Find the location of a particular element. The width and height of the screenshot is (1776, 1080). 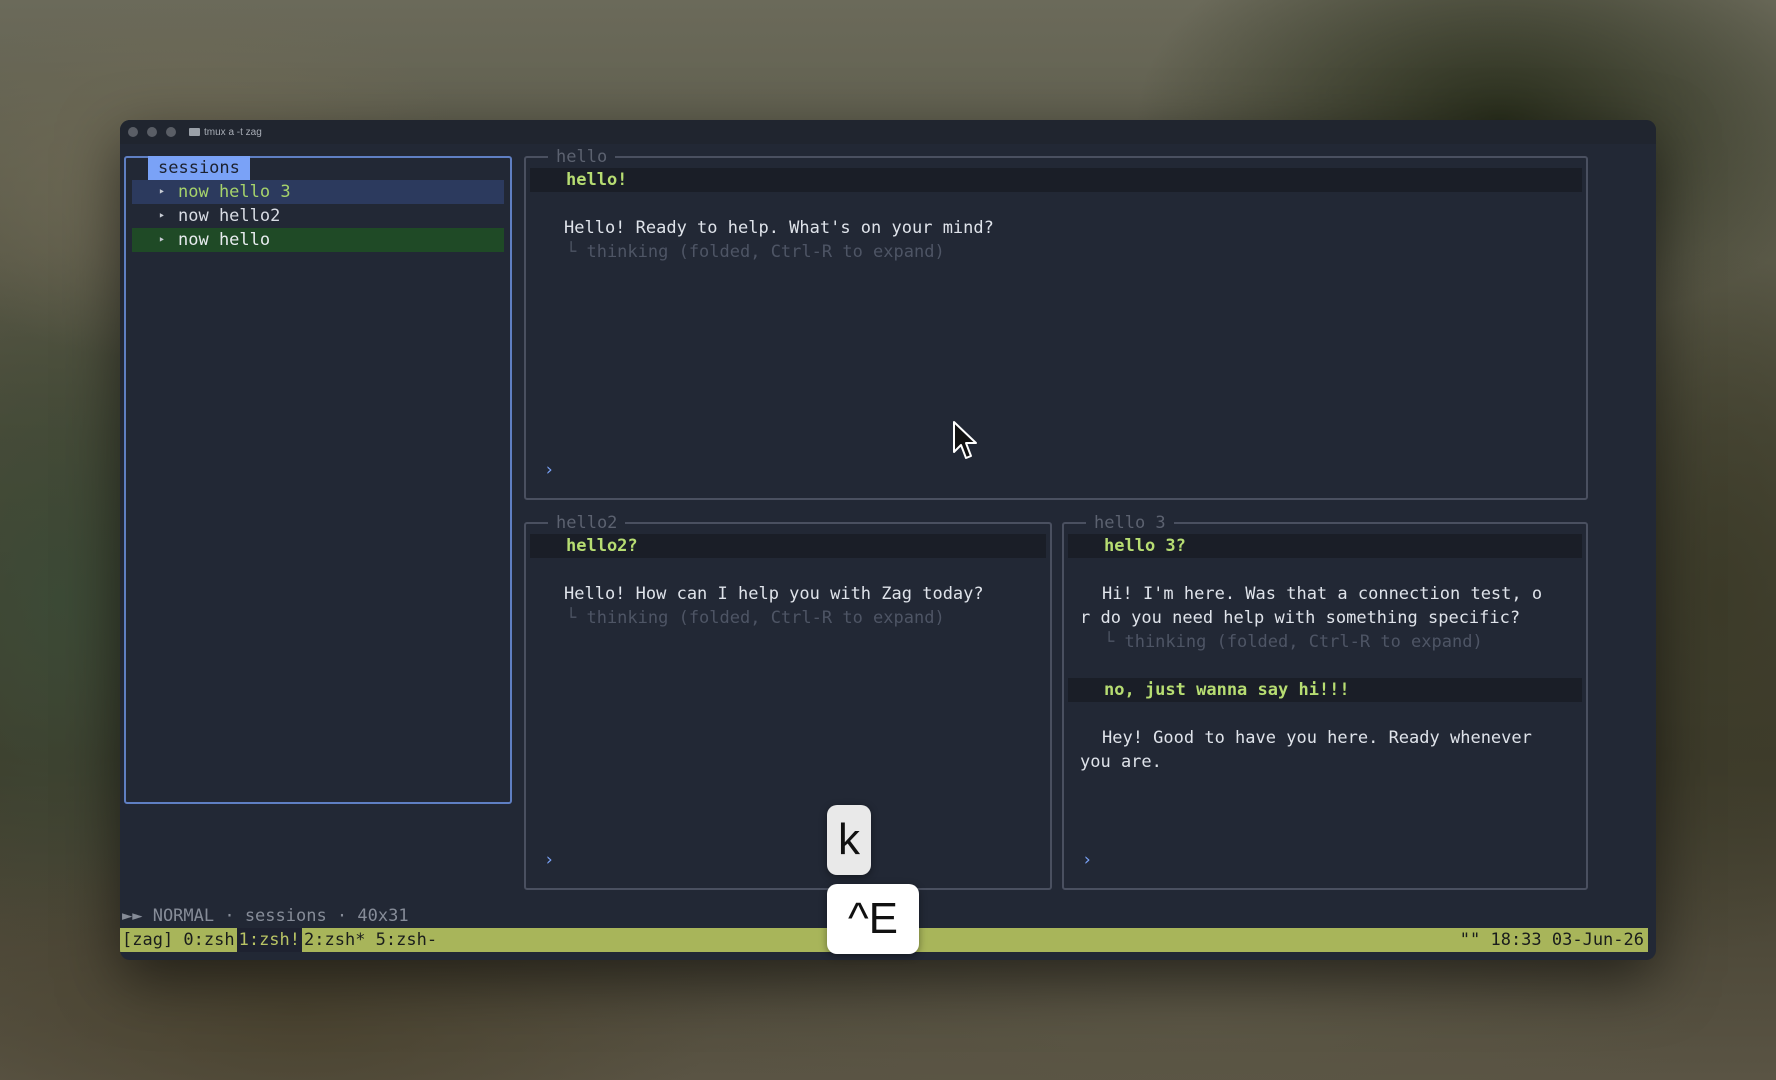

keystroke-k-badge: k is located at coordinates (849, 840).